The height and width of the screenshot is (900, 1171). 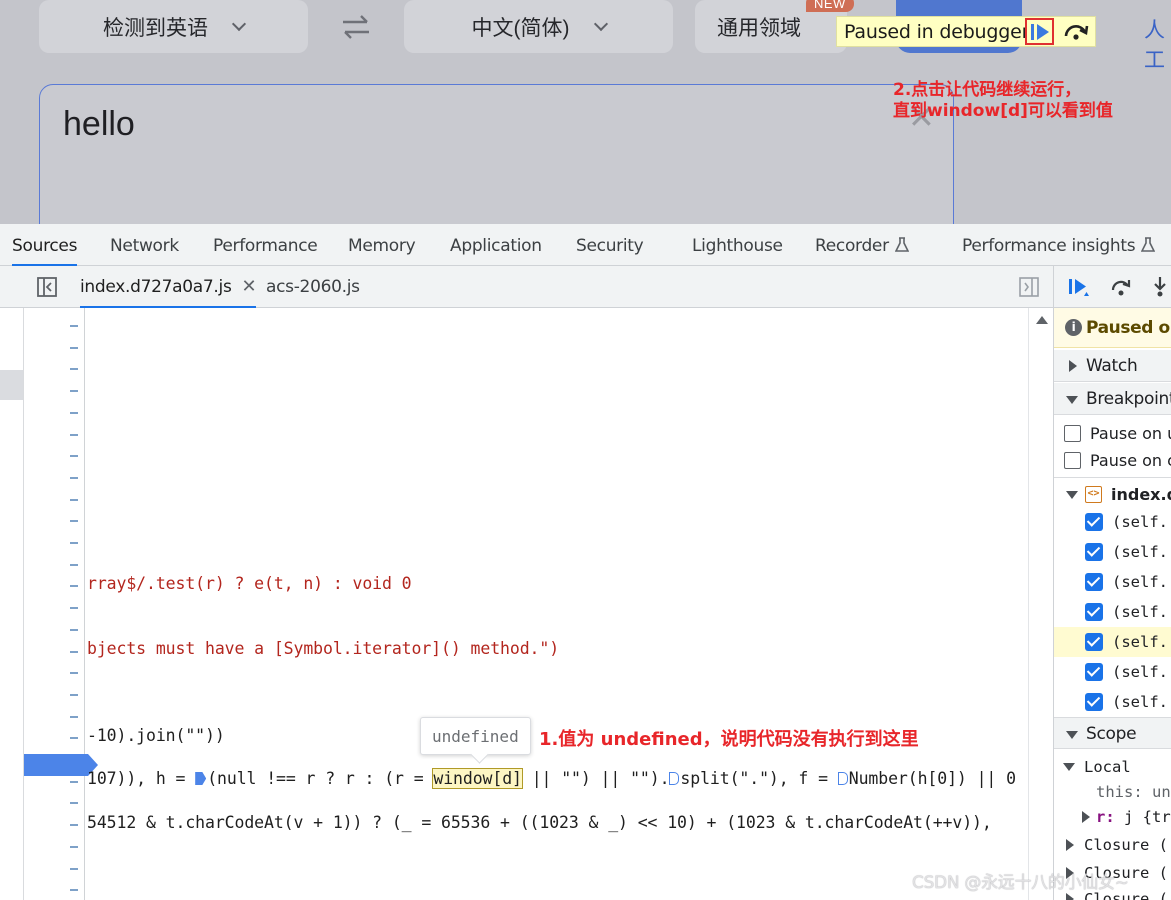 I want to click on code-segment: (null !== r ? r : (r =, so click(x=320, y=778).